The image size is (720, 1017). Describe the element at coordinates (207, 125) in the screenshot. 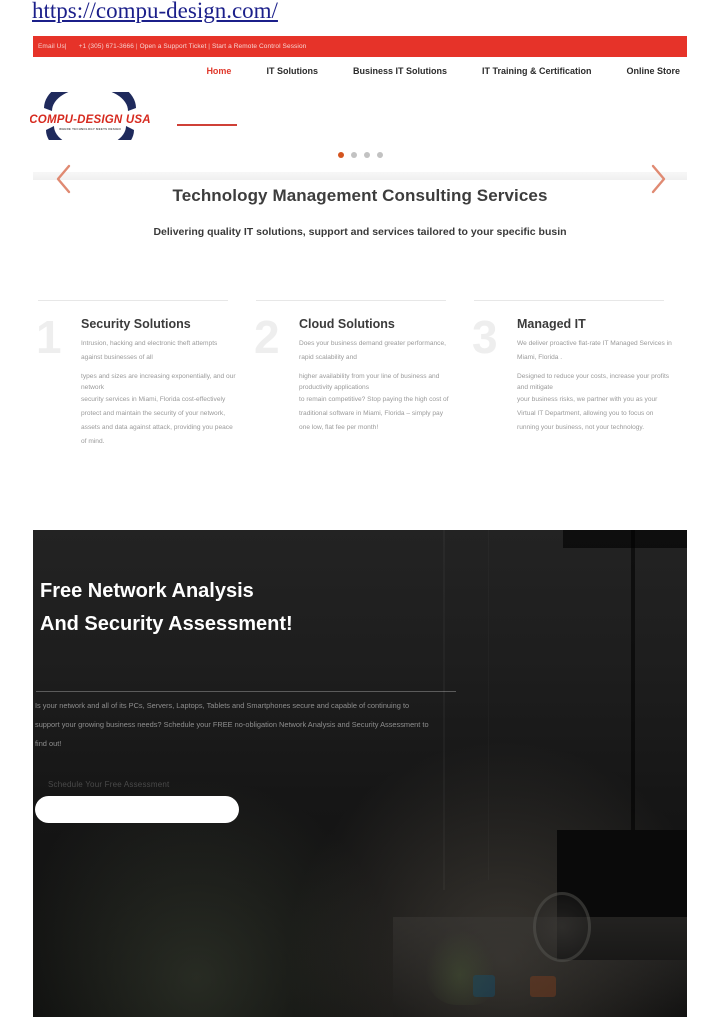

I see `nav-active-underline` at that location.